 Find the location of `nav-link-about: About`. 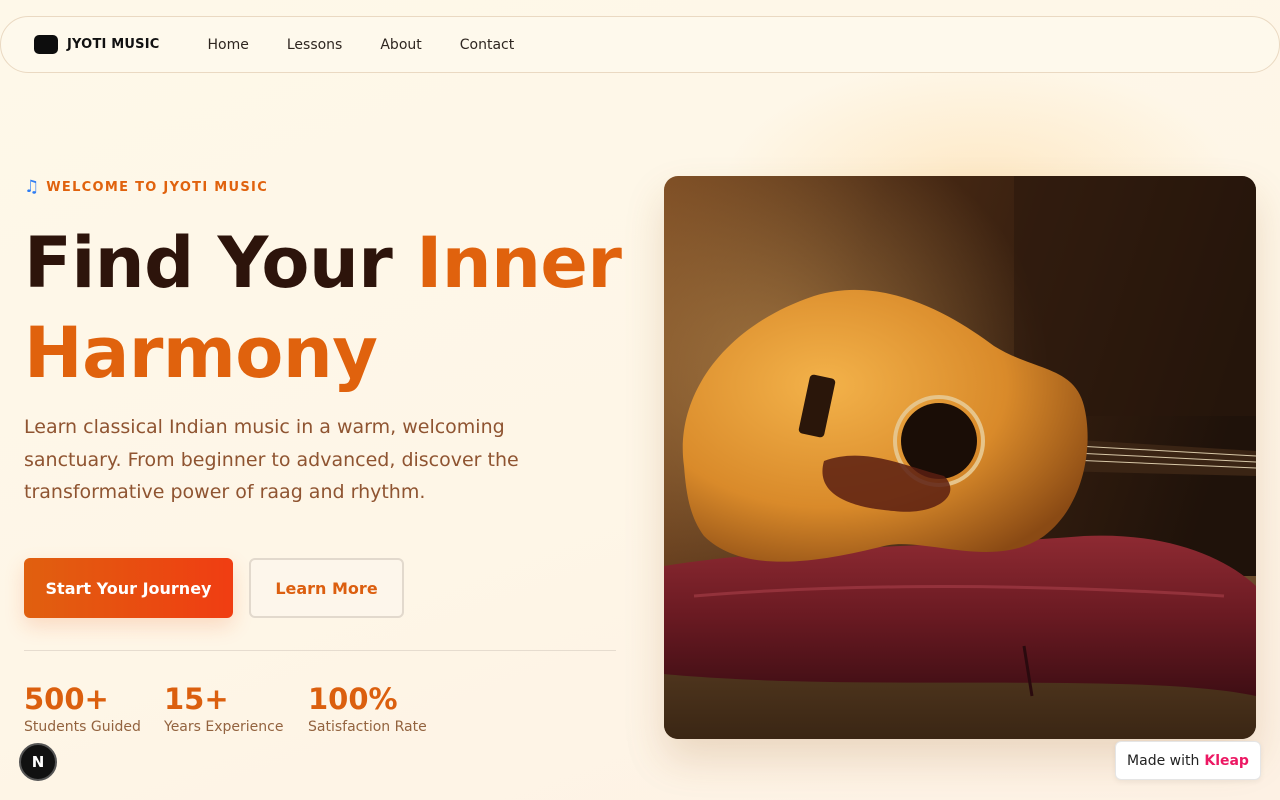

nav-link-about: About is located at coordinates (400, 45).